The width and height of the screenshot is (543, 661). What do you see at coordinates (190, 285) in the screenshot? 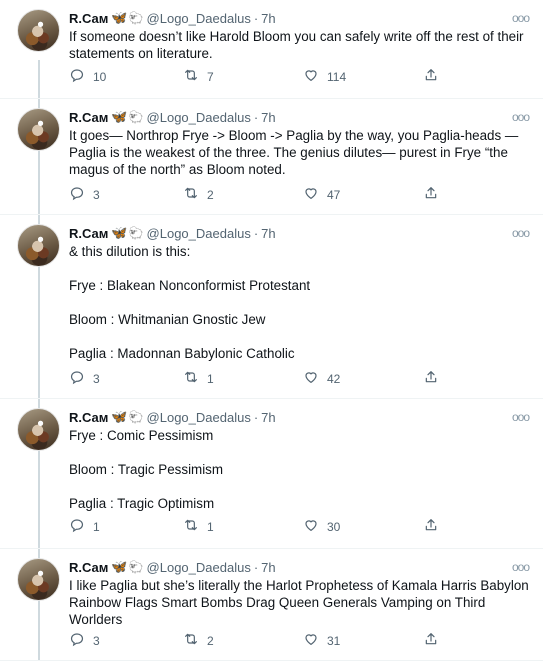
I see `tweet-text-paragraph: Frye : Blakean Nonconformist Protestant` at bounding box center [190, 285].